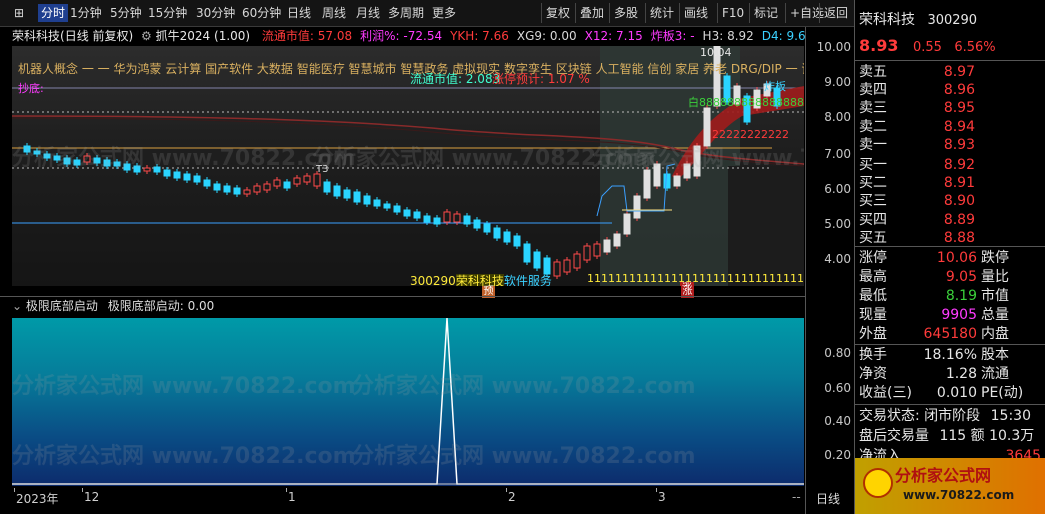 This screenshot has height=514, width=1045. I want to click on sub-watermark-2: 分析家公式网 www.70822.com, so click(524, 386).